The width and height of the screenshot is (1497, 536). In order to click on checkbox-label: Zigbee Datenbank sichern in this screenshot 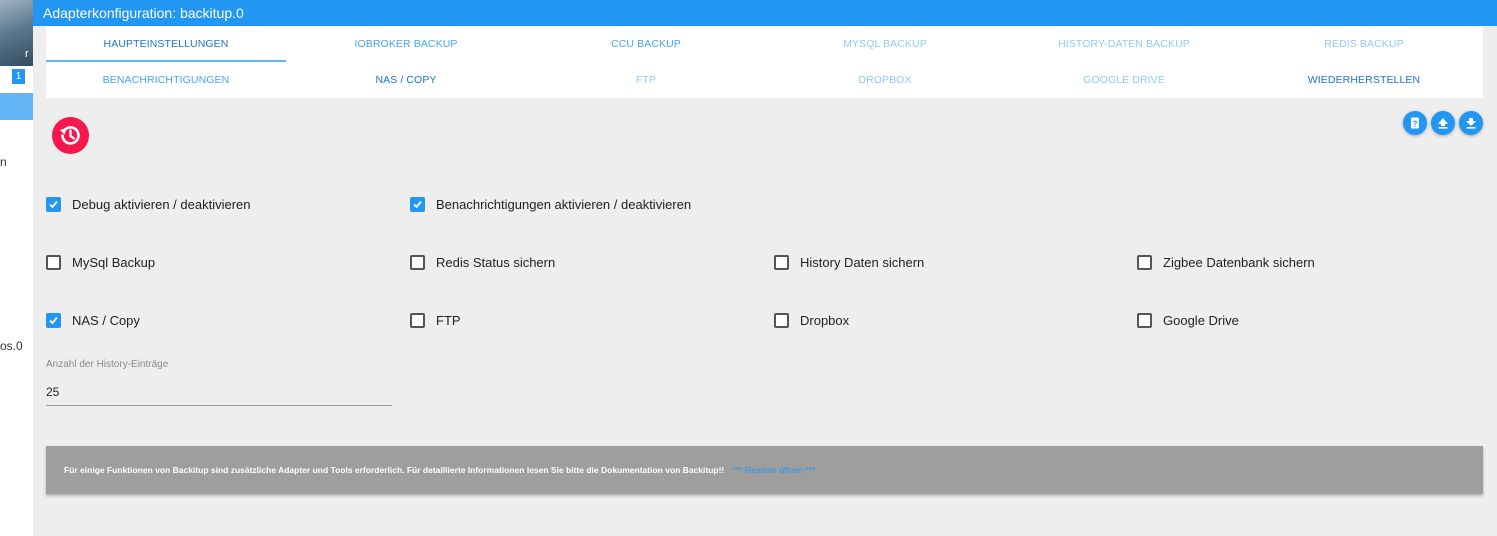, I will do `click(1239, 262)`.